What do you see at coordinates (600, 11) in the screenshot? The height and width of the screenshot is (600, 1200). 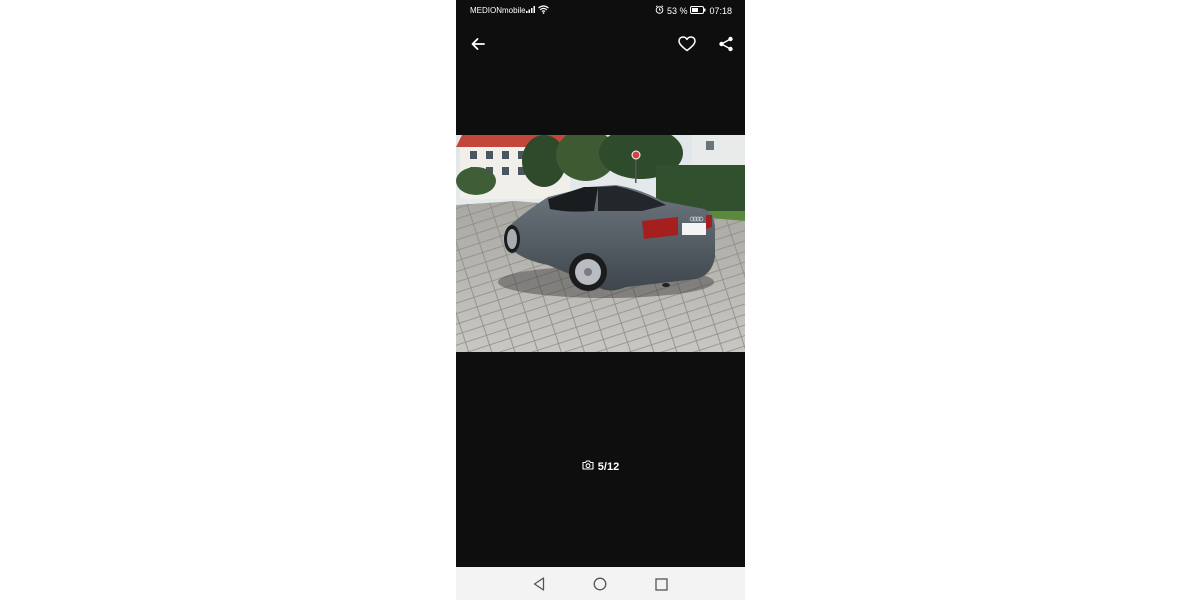 I see `status-bar: MEDIONmobile 53 % 07:18` at bounding box center [600, 11].